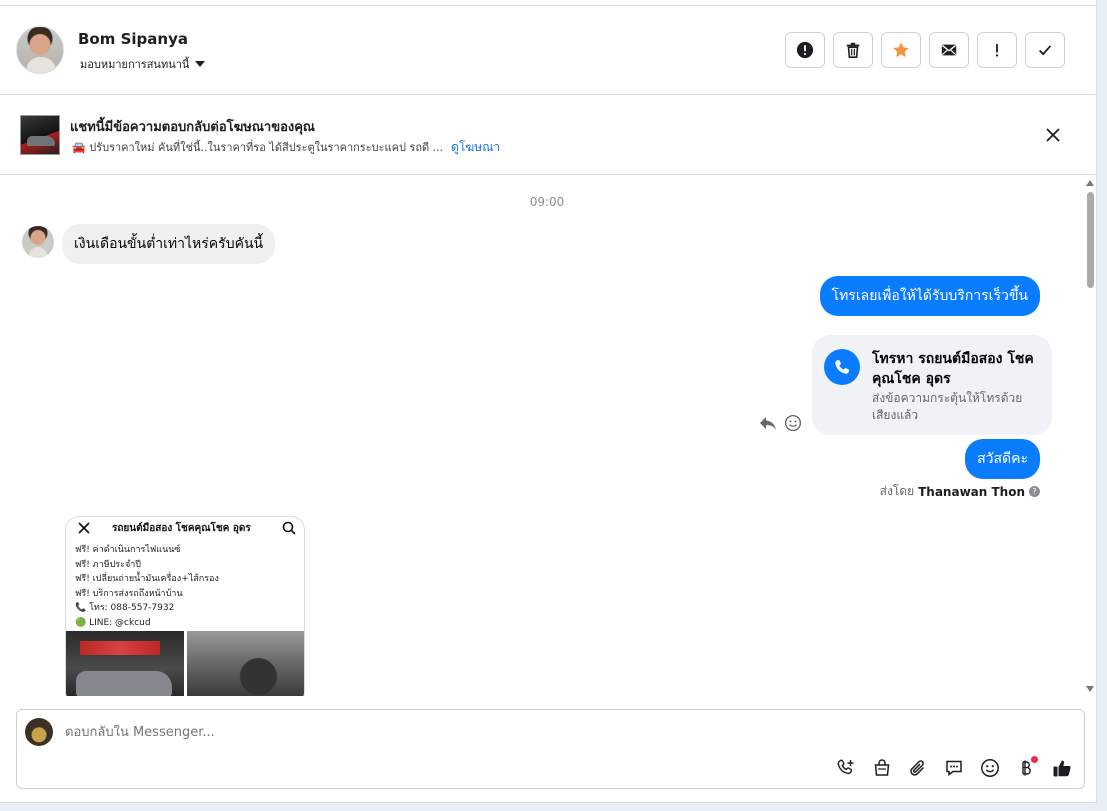 Image resolution: width=1107 pixels, height=811 pixels. Describe the element at coordinates (842, 367) in the screenshot. I see `phone-icon` at that location.